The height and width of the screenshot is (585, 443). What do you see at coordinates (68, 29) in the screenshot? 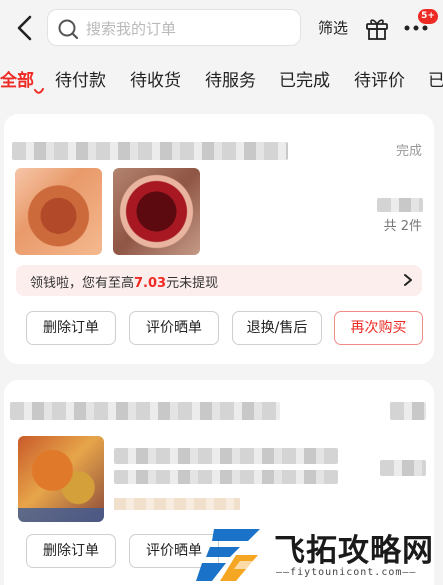
I see `search-icon` at bounding box center [68, 29].